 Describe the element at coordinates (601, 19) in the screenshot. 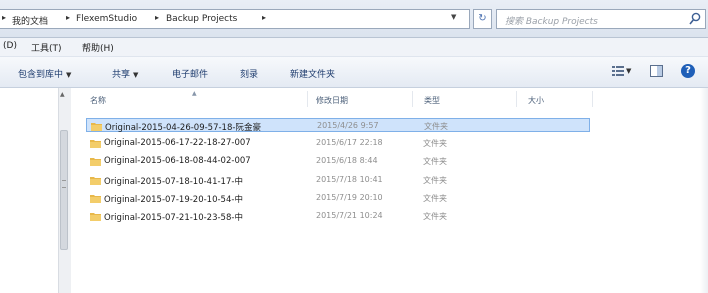

I see `search-input: 搜索 Backup Projects` at that location.